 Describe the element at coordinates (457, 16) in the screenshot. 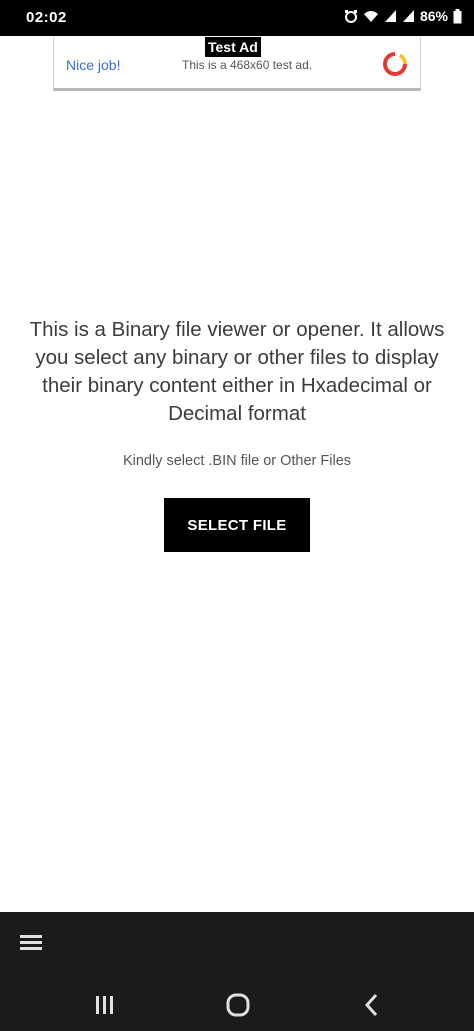

I see `battery-icon` at that location.